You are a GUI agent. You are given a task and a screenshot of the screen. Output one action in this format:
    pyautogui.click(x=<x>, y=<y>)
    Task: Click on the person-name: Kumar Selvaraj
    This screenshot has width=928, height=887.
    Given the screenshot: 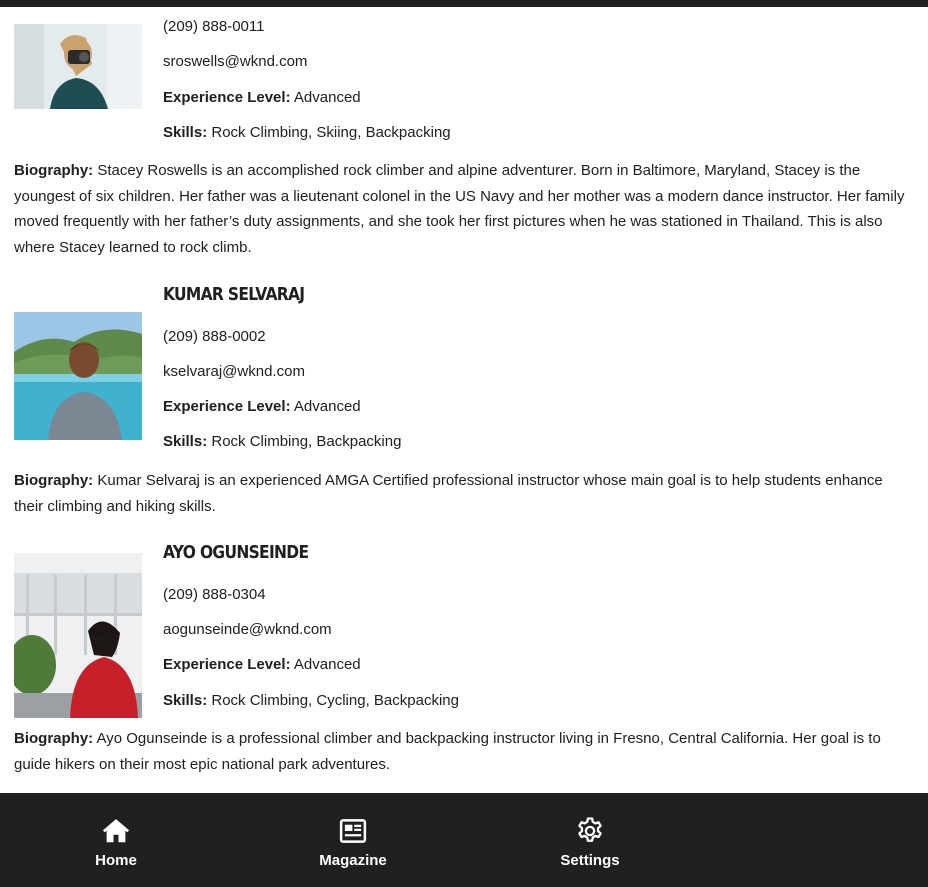 What is the action you would take?
    pyautogui.click(x=234, y=294)
    